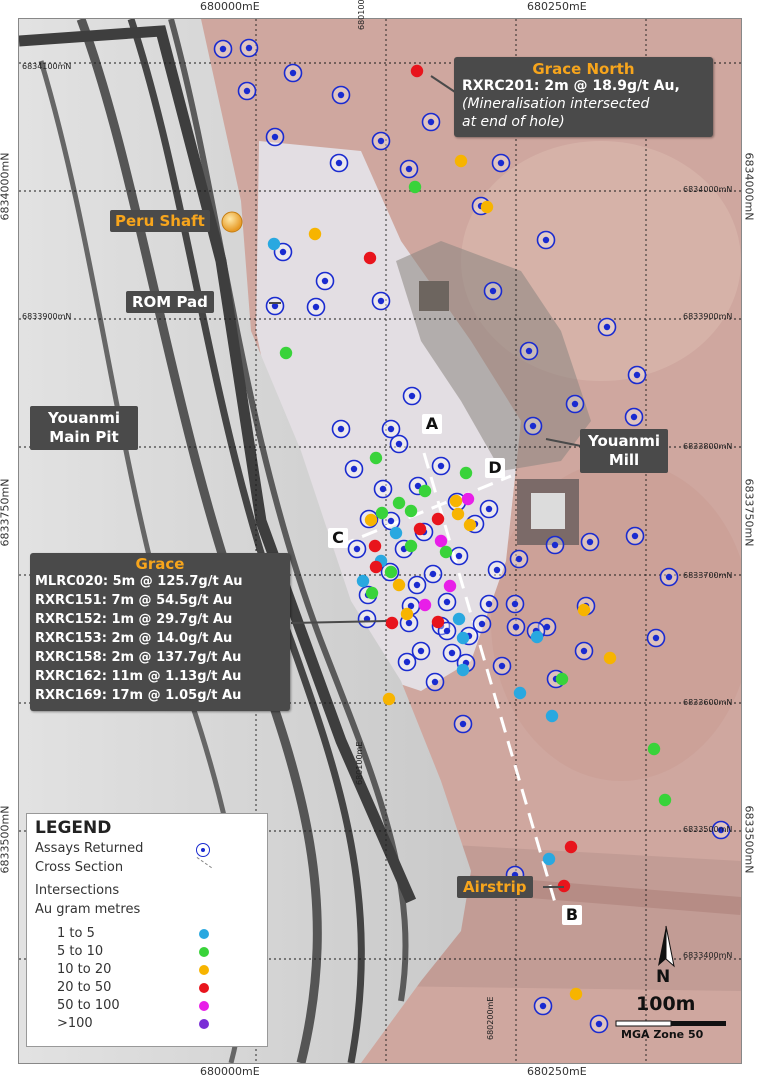 This screenshot has height=1081, width=758. I want to click on coord-left-6834000: 6834000mN, so click(6, 186).